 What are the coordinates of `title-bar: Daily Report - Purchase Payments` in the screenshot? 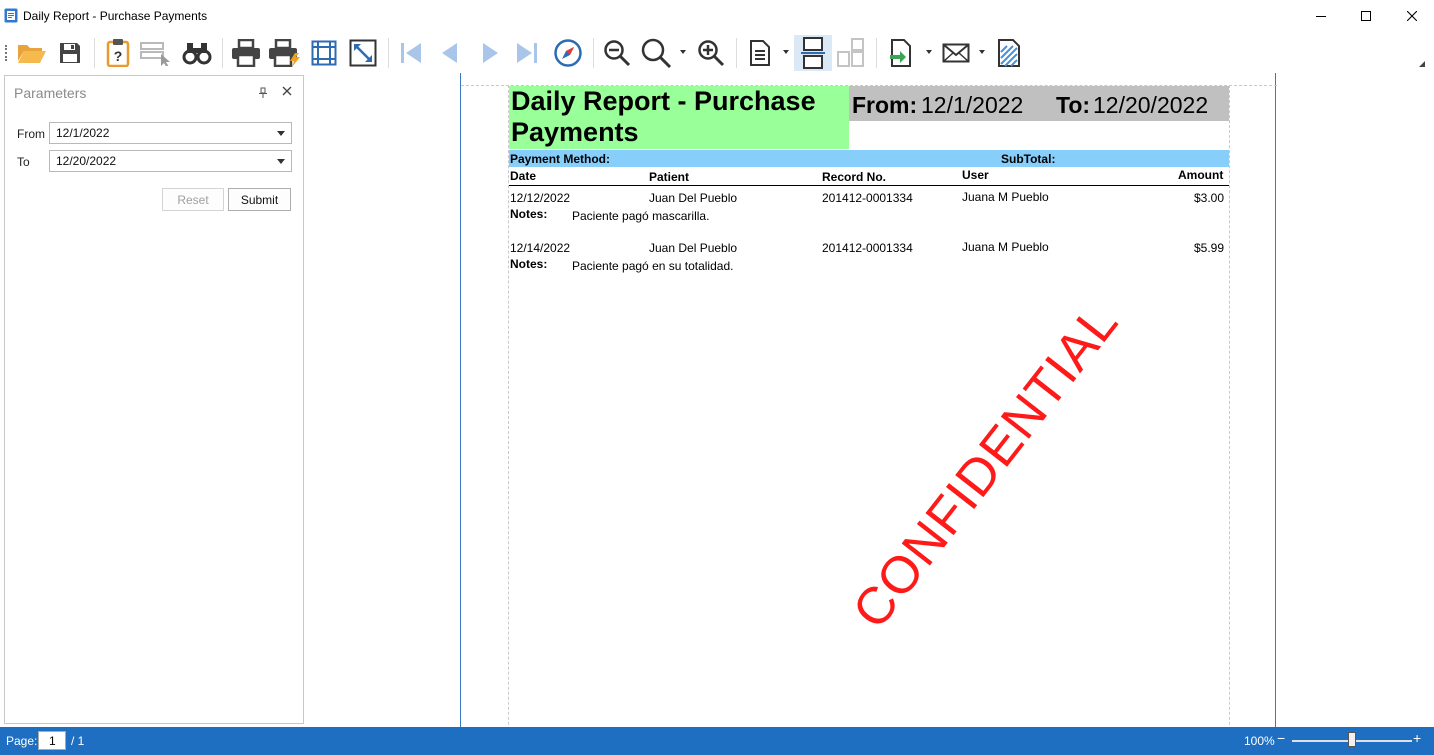 It's located at (717, 16).